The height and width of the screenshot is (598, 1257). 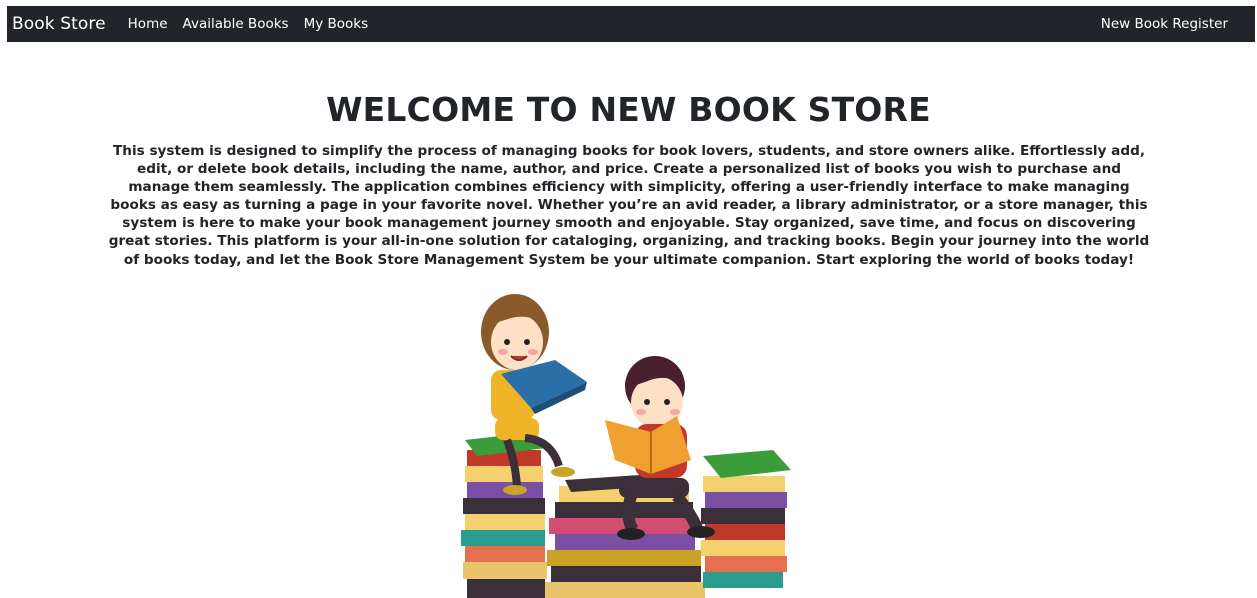 I want to click on nav-link-my-books: My Books, so click(x=336, y=24).